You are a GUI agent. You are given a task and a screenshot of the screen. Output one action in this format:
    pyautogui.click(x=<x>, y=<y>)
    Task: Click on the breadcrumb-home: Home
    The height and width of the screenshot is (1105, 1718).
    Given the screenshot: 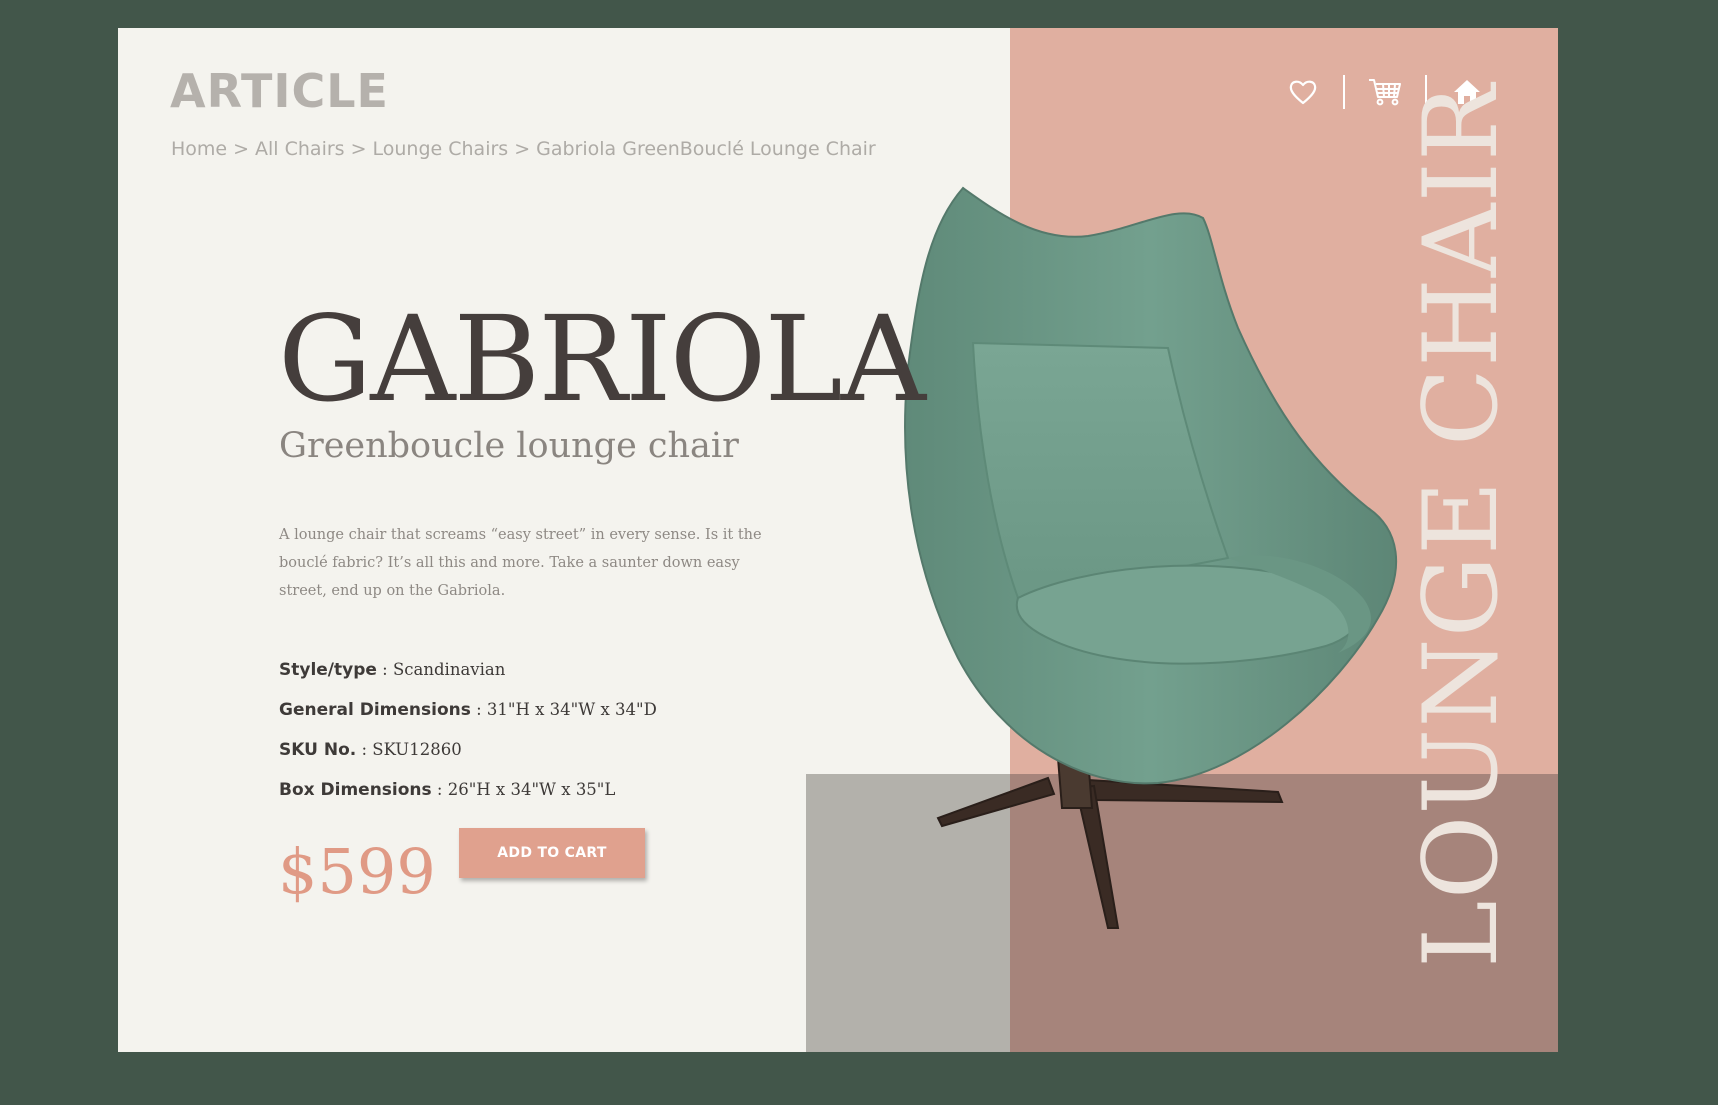 What is the action you would take?
    pyautogui.click(x=199, y=149)
    